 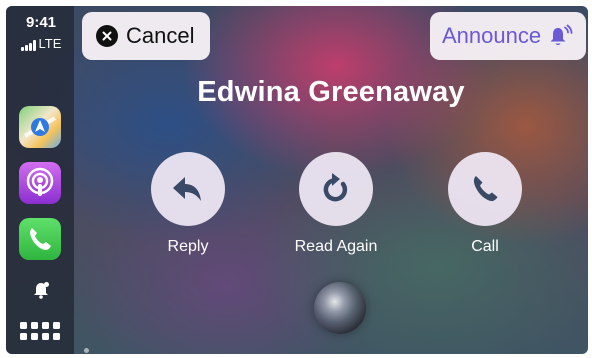 I want to click on notification-bell-icon, so click(x=41, y=290).